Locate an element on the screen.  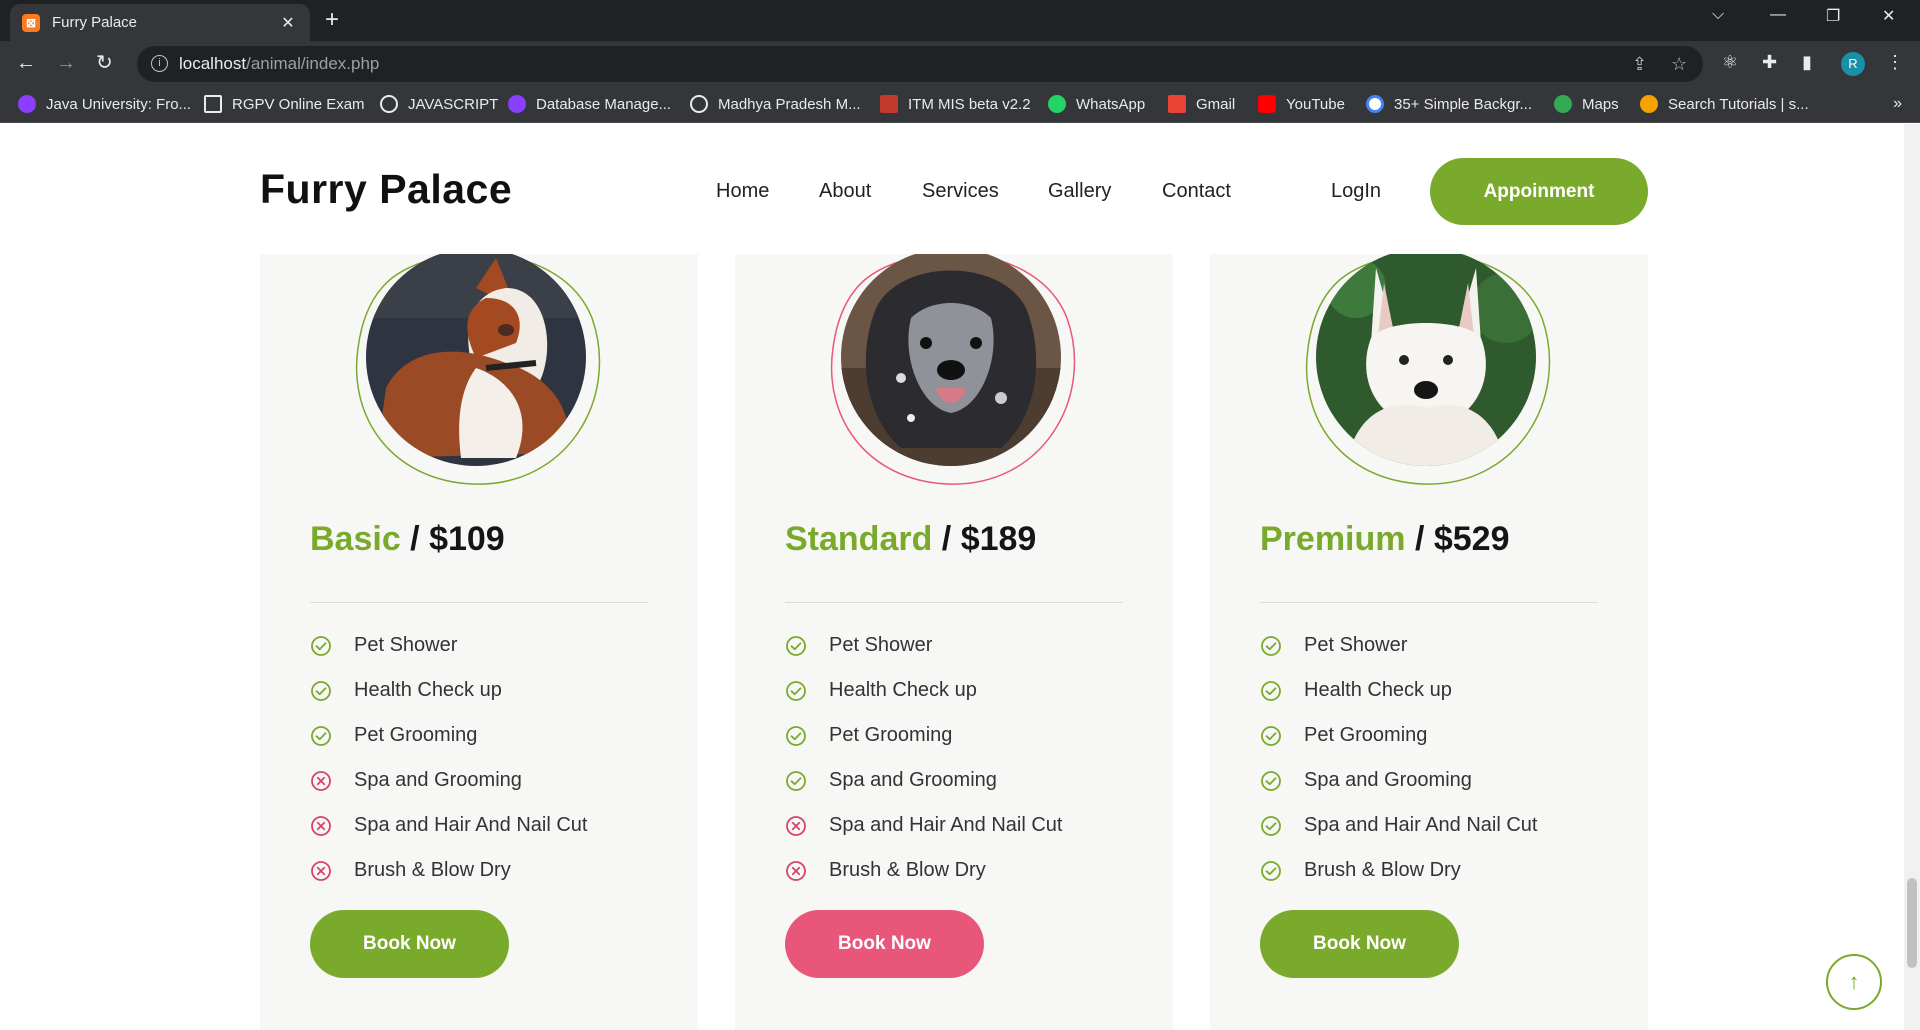
new-tab-icon: + is located at coordinates (332, 20).